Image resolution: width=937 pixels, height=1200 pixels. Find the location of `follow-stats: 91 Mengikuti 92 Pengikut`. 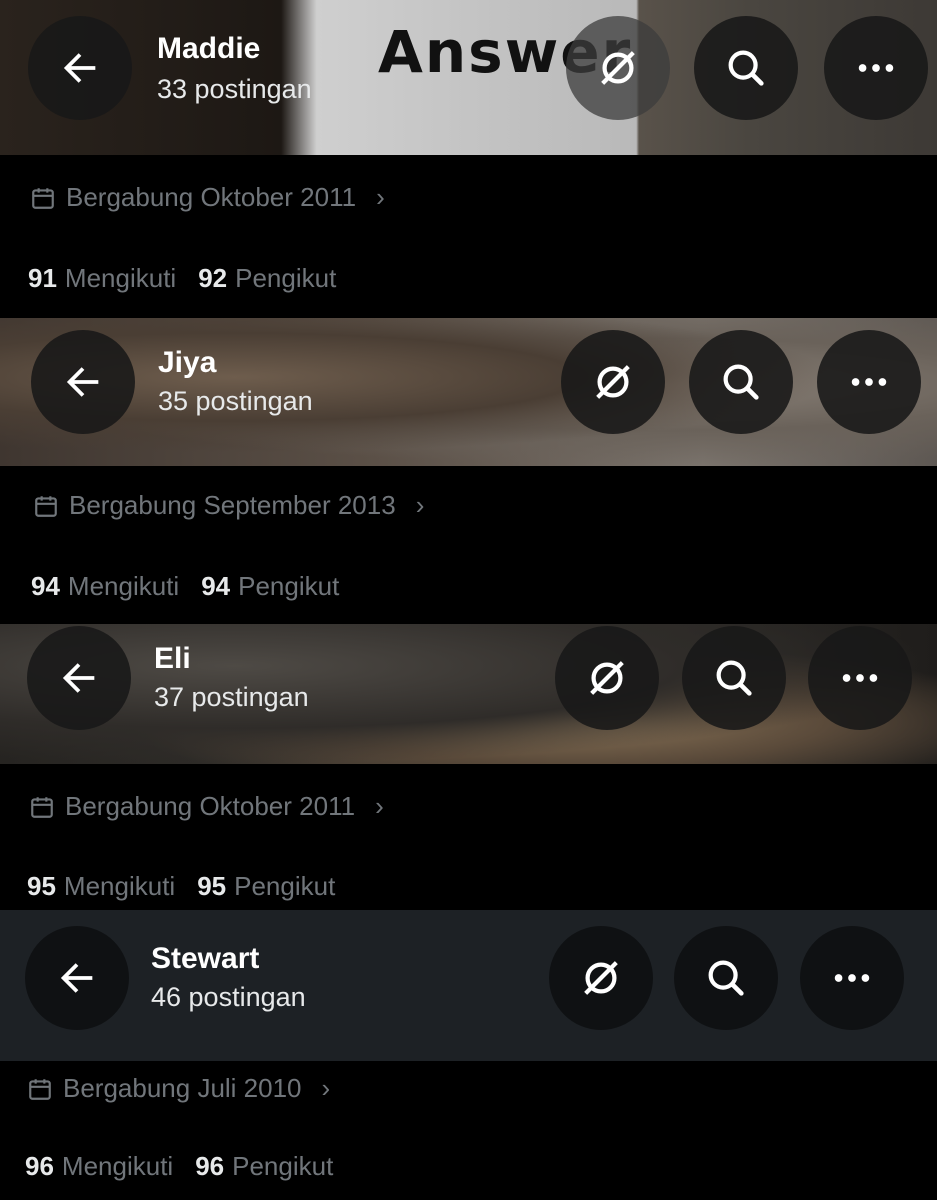

follow-stats: 91 Mengikuti 92 Pengikut is located at coordinates (189, 278).